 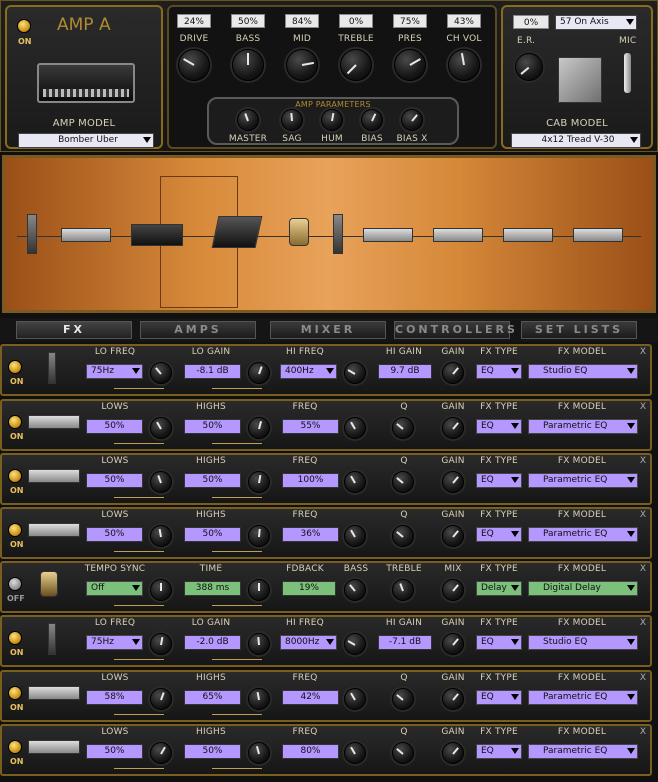 What do you see at coordinates (328, 330) in the screenshot?
I see `tab-mixer: MIXER` at bounding box center [328, 330].